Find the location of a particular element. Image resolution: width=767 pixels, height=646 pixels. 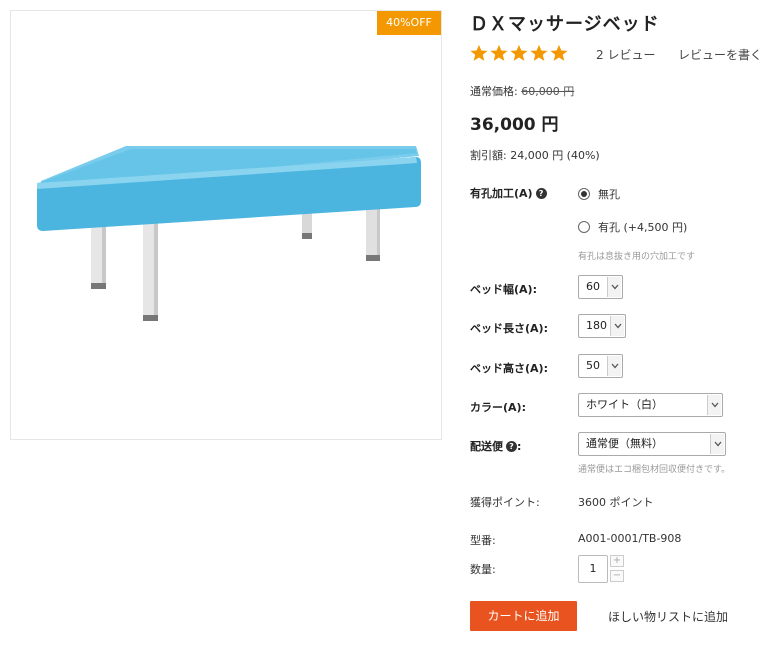

bed-height-value: 50 is located at coordinates (593, 365).